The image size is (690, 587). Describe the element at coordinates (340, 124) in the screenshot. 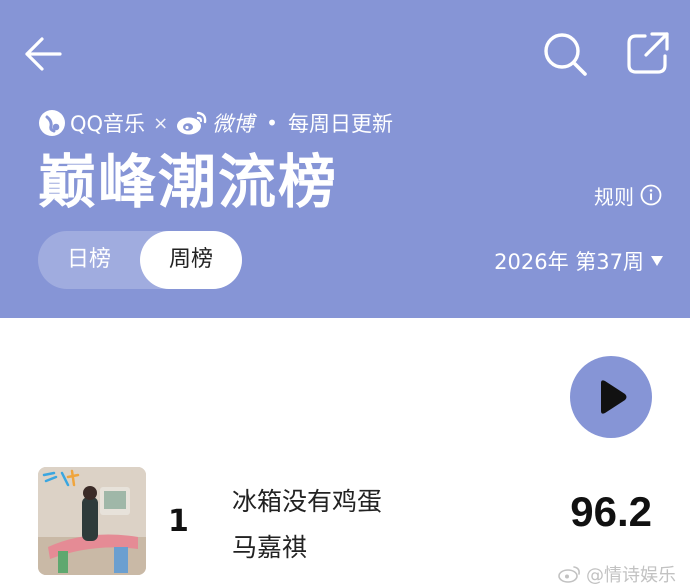

I see `update-note: 每周日更新` at that location.